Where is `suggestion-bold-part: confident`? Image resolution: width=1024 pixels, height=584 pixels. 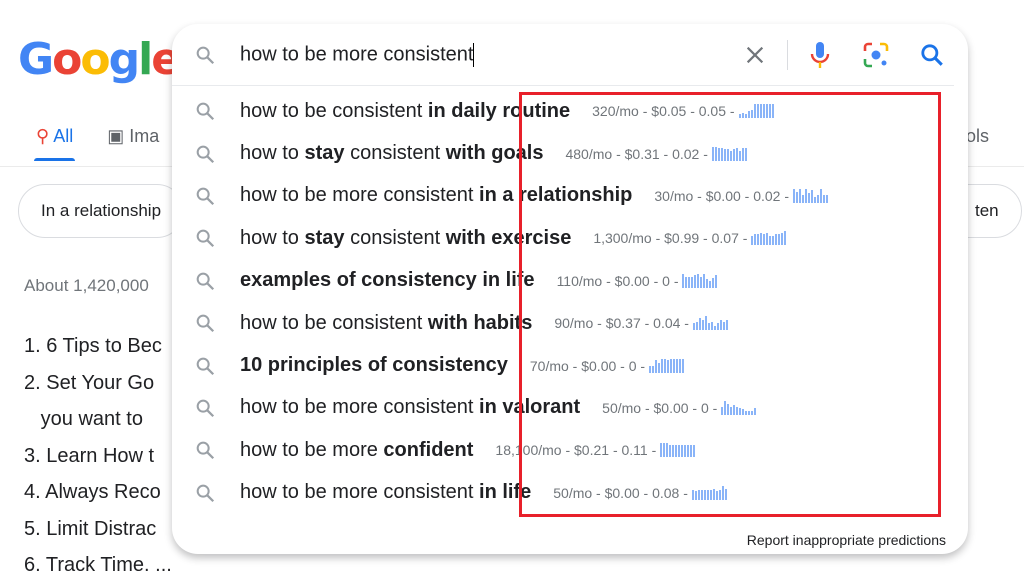 suggestion-bold-part: confident is located at coordinates (428, 449).